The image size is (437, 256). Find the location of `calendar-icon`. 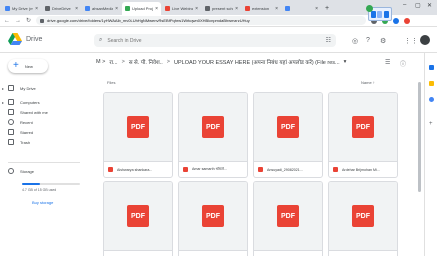

calendar-icon is located at coordinates (431, 67).